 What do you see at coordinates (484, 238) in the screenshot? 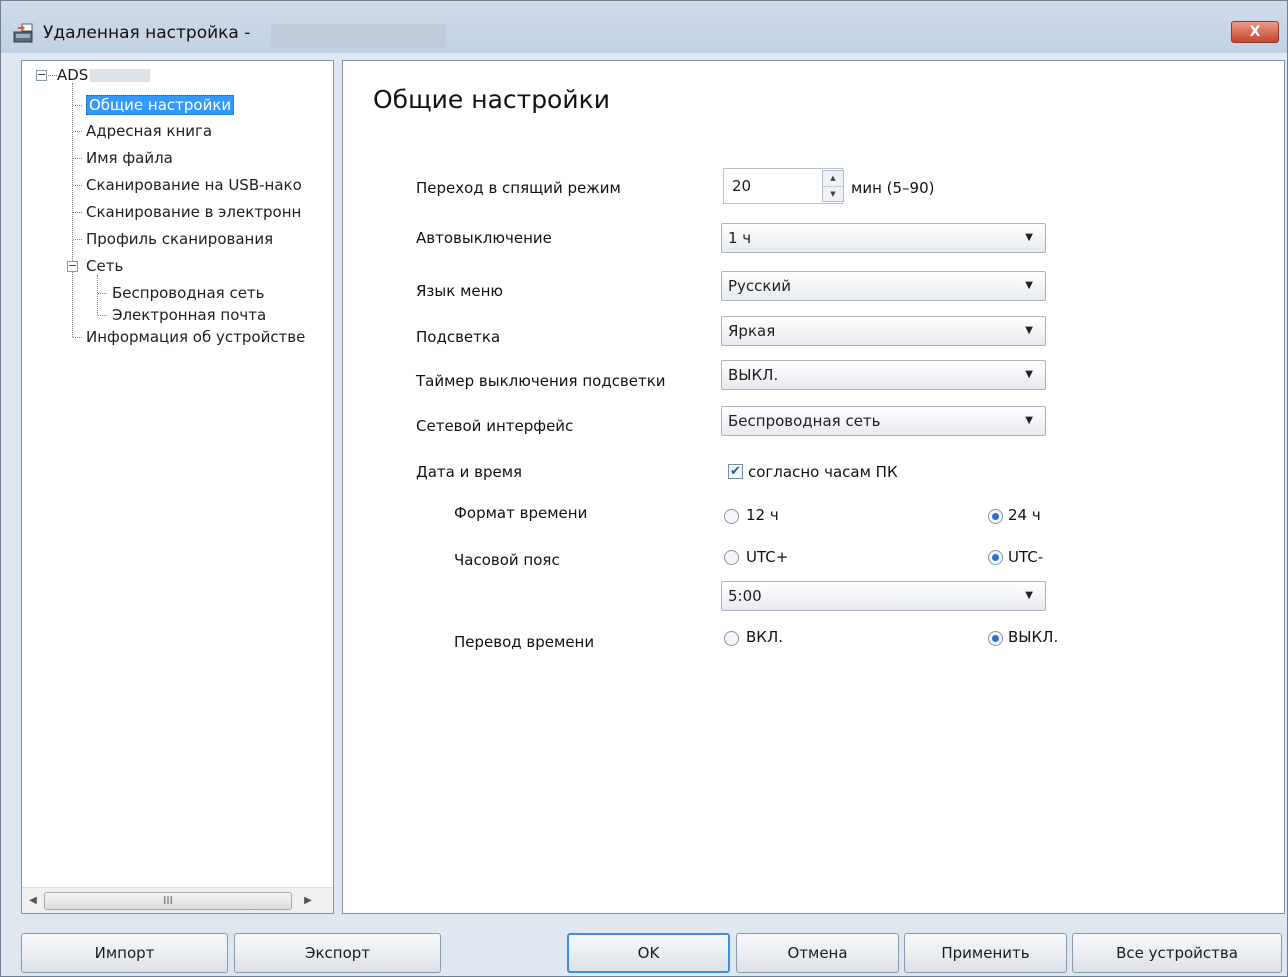
I see `auto-off-label: Автовыключение` at bounding box center [484, 238].